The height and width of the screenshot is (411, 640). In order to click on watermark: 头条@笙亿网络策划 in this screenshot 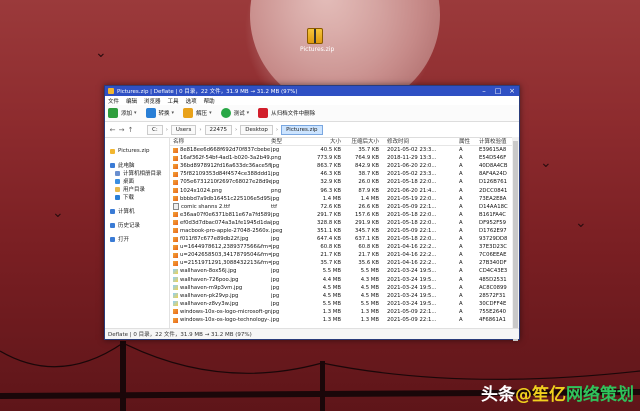, I will do `click(557, 392)`.